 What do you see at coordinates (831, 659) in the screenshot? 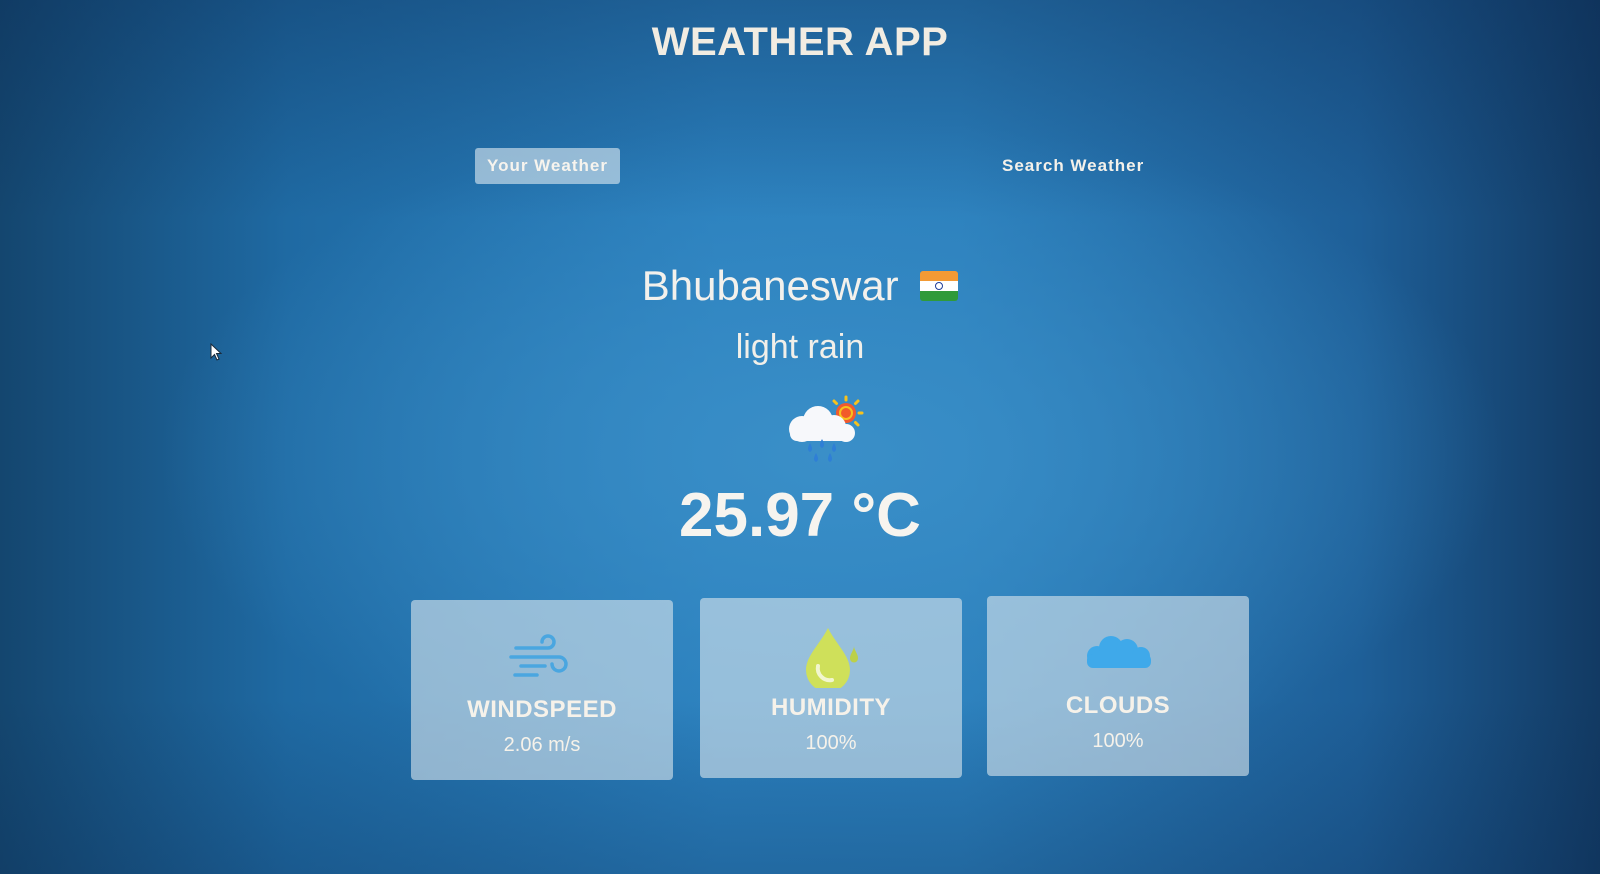
I see `humidity-drop-icon` at bounding box center [831, 659].